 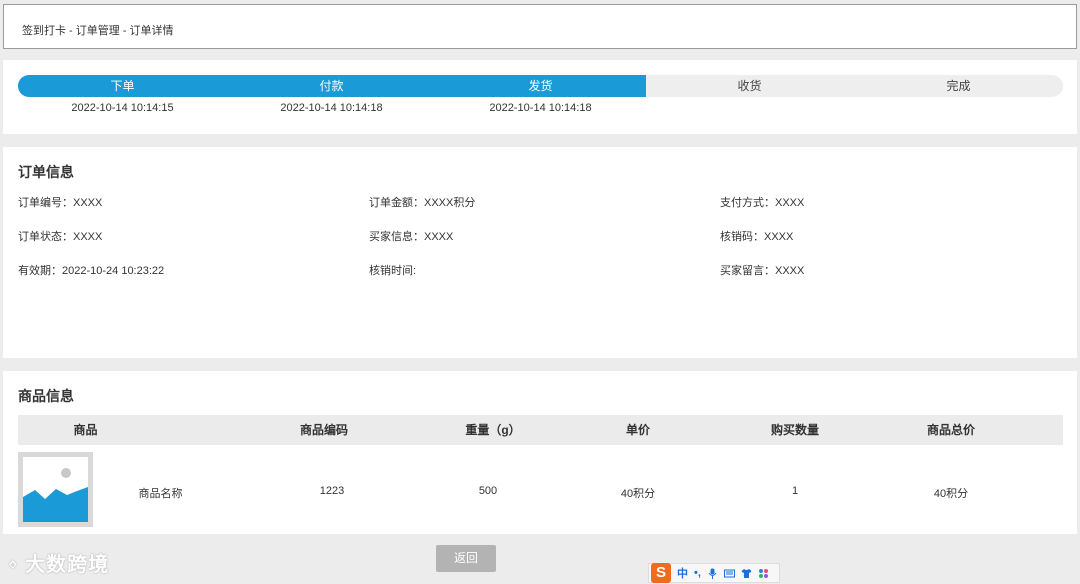 I want to click on col-head-product: 商品, so click(x=85, y=430).